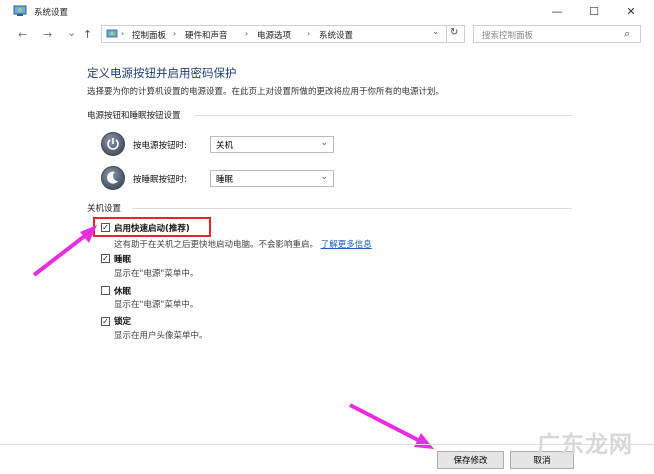 This screenshot has width=654, height=474. Describe the element at coordinates (585, 444) in the screenshot. I see `watermark: 广东龙网` at that location.